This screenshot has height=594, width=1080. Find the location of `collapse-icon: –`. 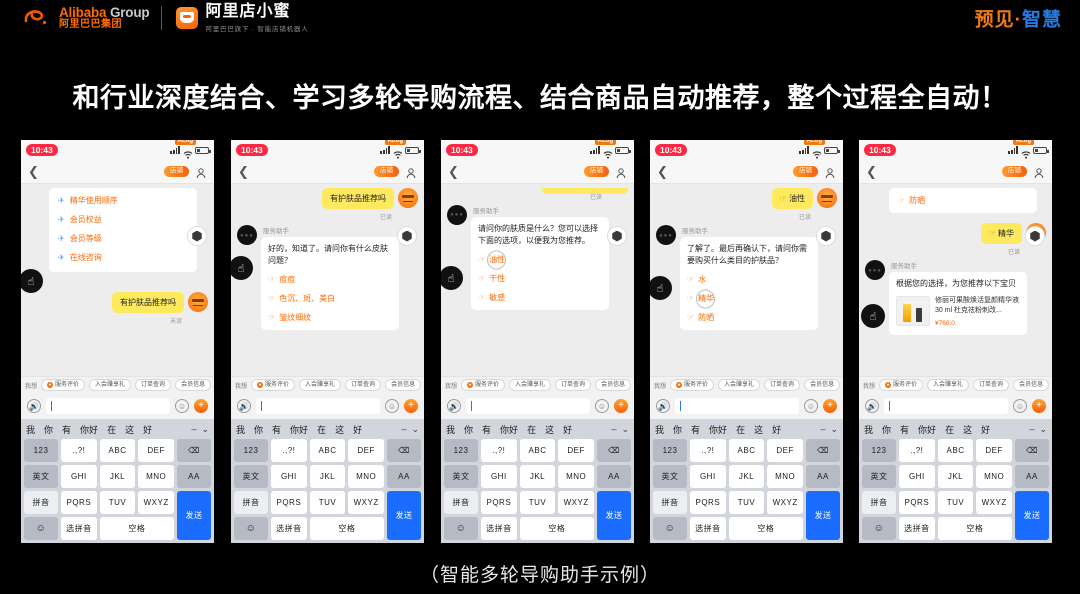

collapse-icon: – is located at coordinates (1031, 429).